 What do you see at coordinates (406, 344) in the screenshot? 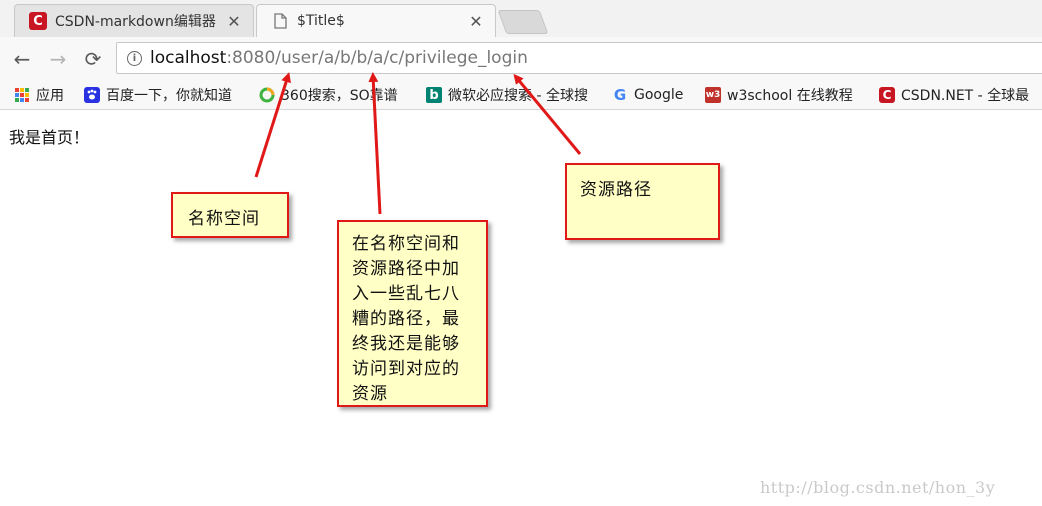
I see `note-line: 终我还是能够` at bounding box center [406, 344].